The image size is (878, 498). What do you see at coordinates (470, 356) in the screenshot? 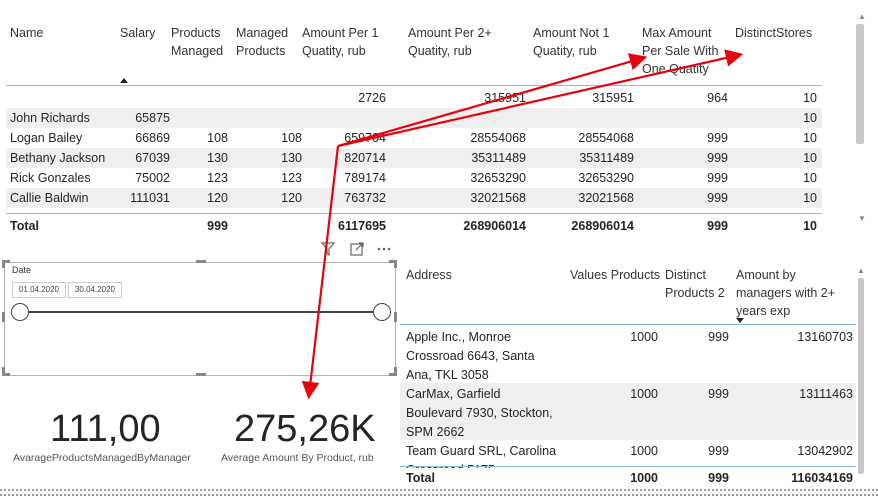
I see `address-line: Crossroad 6643, Santa` at bounding box center [470, 356].